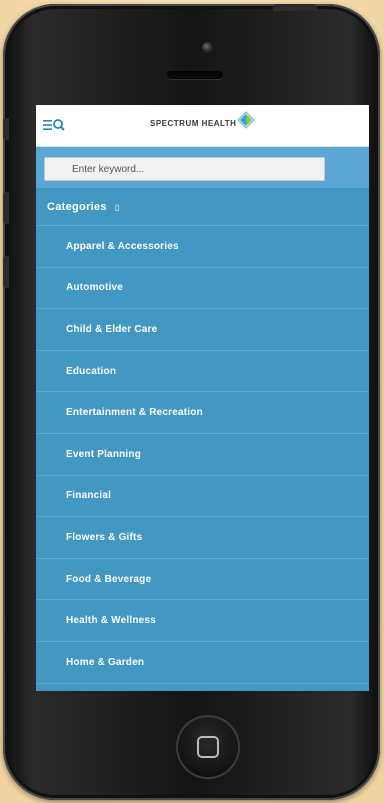 The image size is (384, 803). I want to click on app-header: SPECTRUM HEALTH, so click(202, 126).